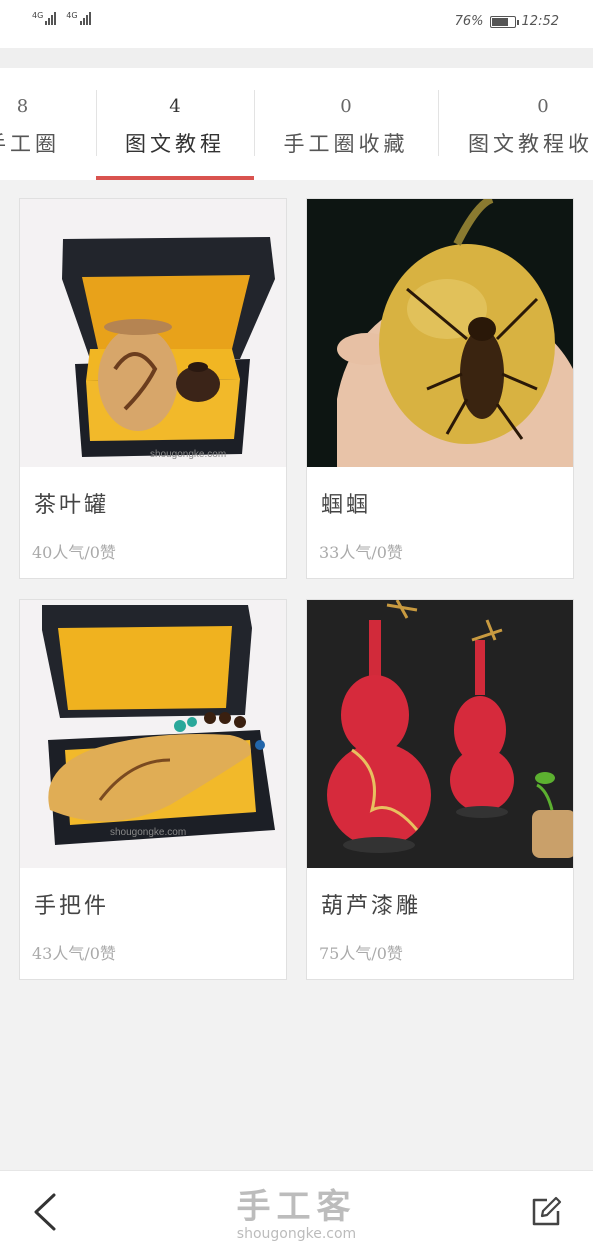 The image size is (593, 1253). I want to click on status-bar: 4G 4G 76% 12:52, so click(296, 24).